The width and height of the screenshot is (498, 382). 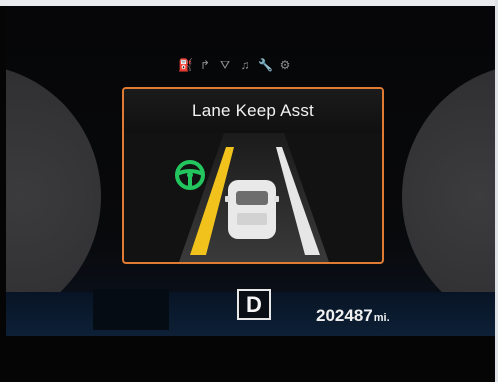 What do you see at coordinates (344, 315) in the screenshot?
I see `odometer-value: 202487` at bounding box center [344, 315].